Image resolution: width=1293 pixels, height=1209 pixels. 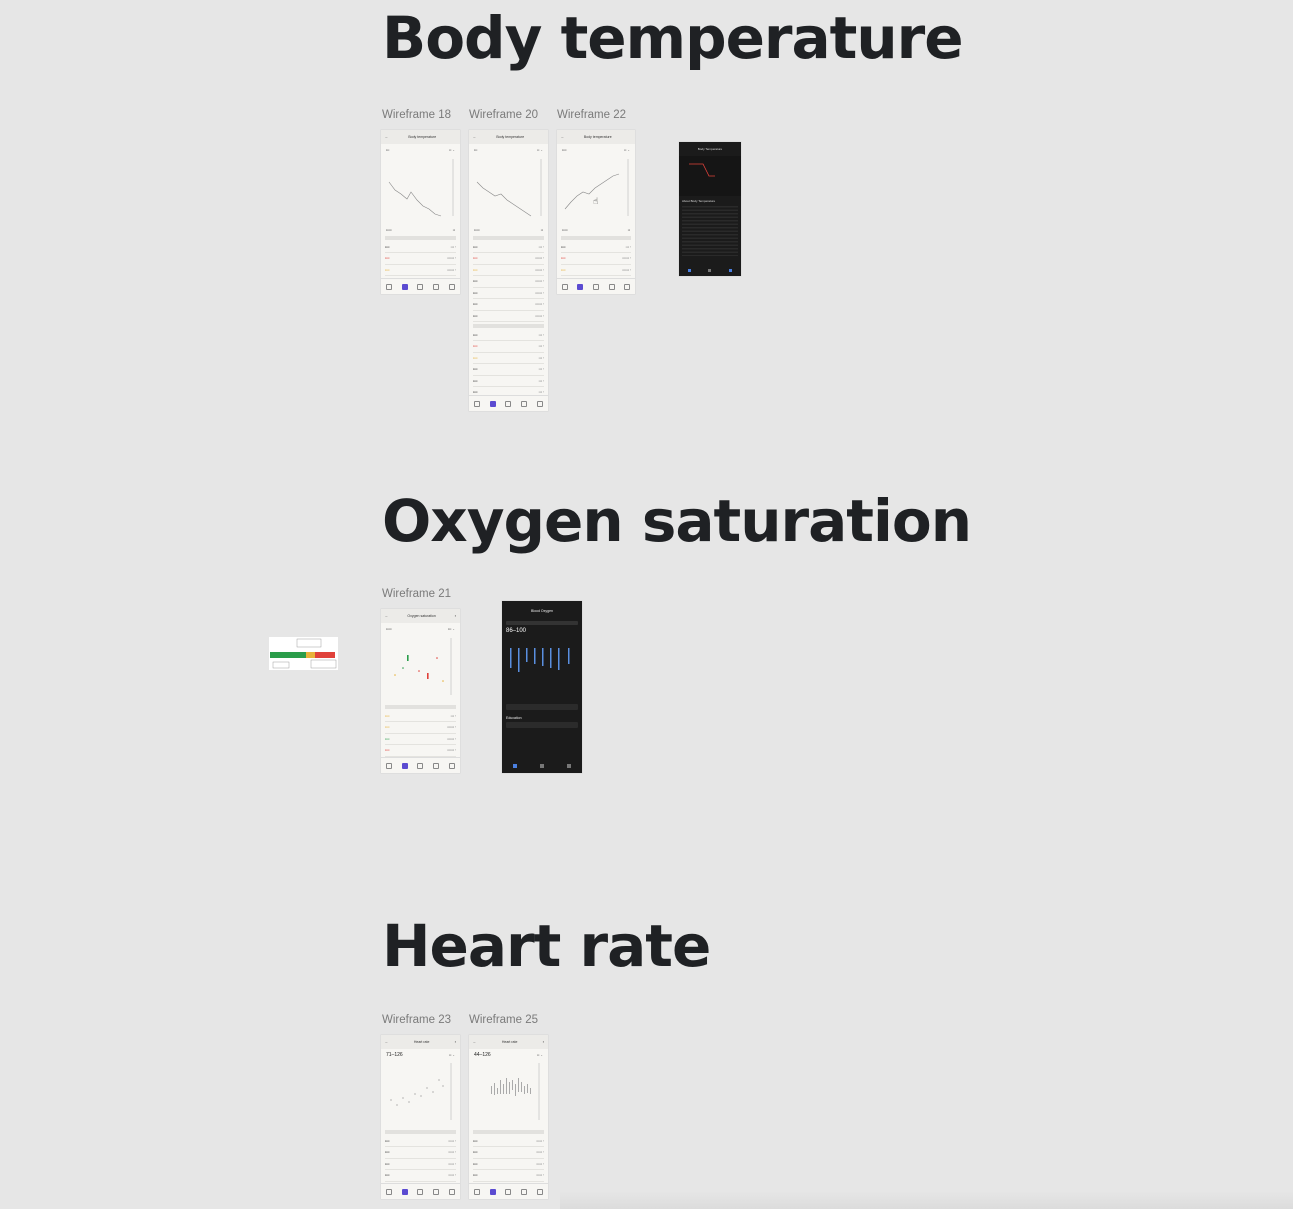 What do you see at coordinates (673, 38) in the screenshot?
I see `section-title-body-temperature: Body temperature` at bounding box center [673, 38].